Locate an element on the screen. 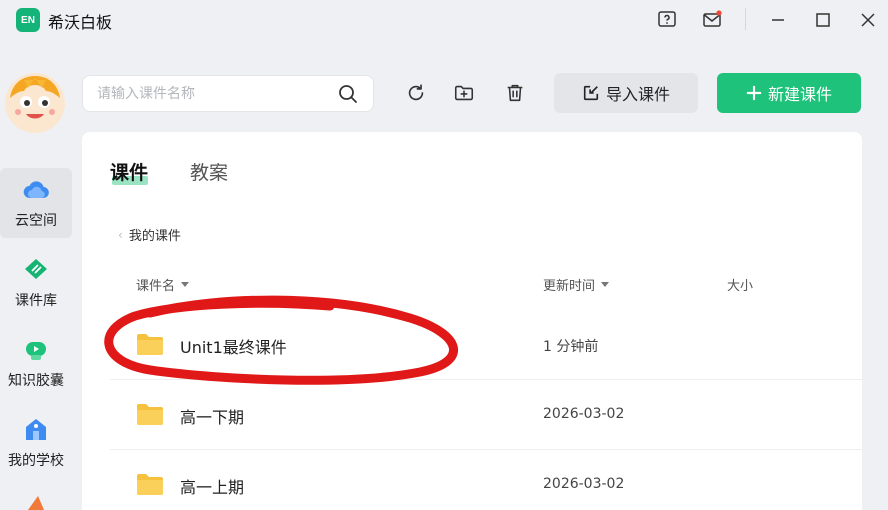  new-button-label: 新建课件 is located at coordinates (799, 94).